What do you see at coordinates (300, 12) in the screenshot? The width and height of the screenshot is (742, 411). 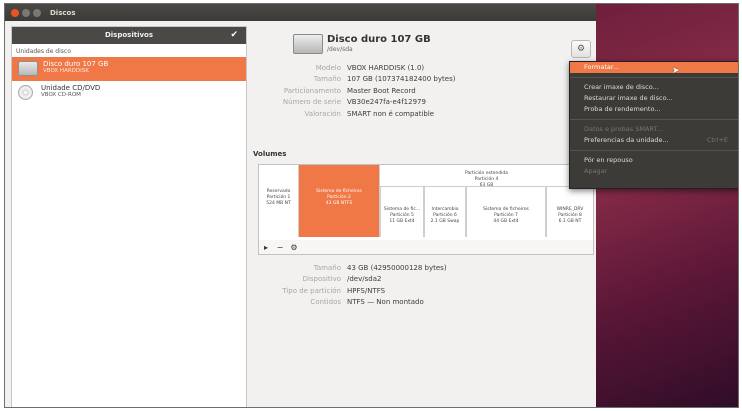 I see `title-bar: Discos` at bounding box center [300, 12].